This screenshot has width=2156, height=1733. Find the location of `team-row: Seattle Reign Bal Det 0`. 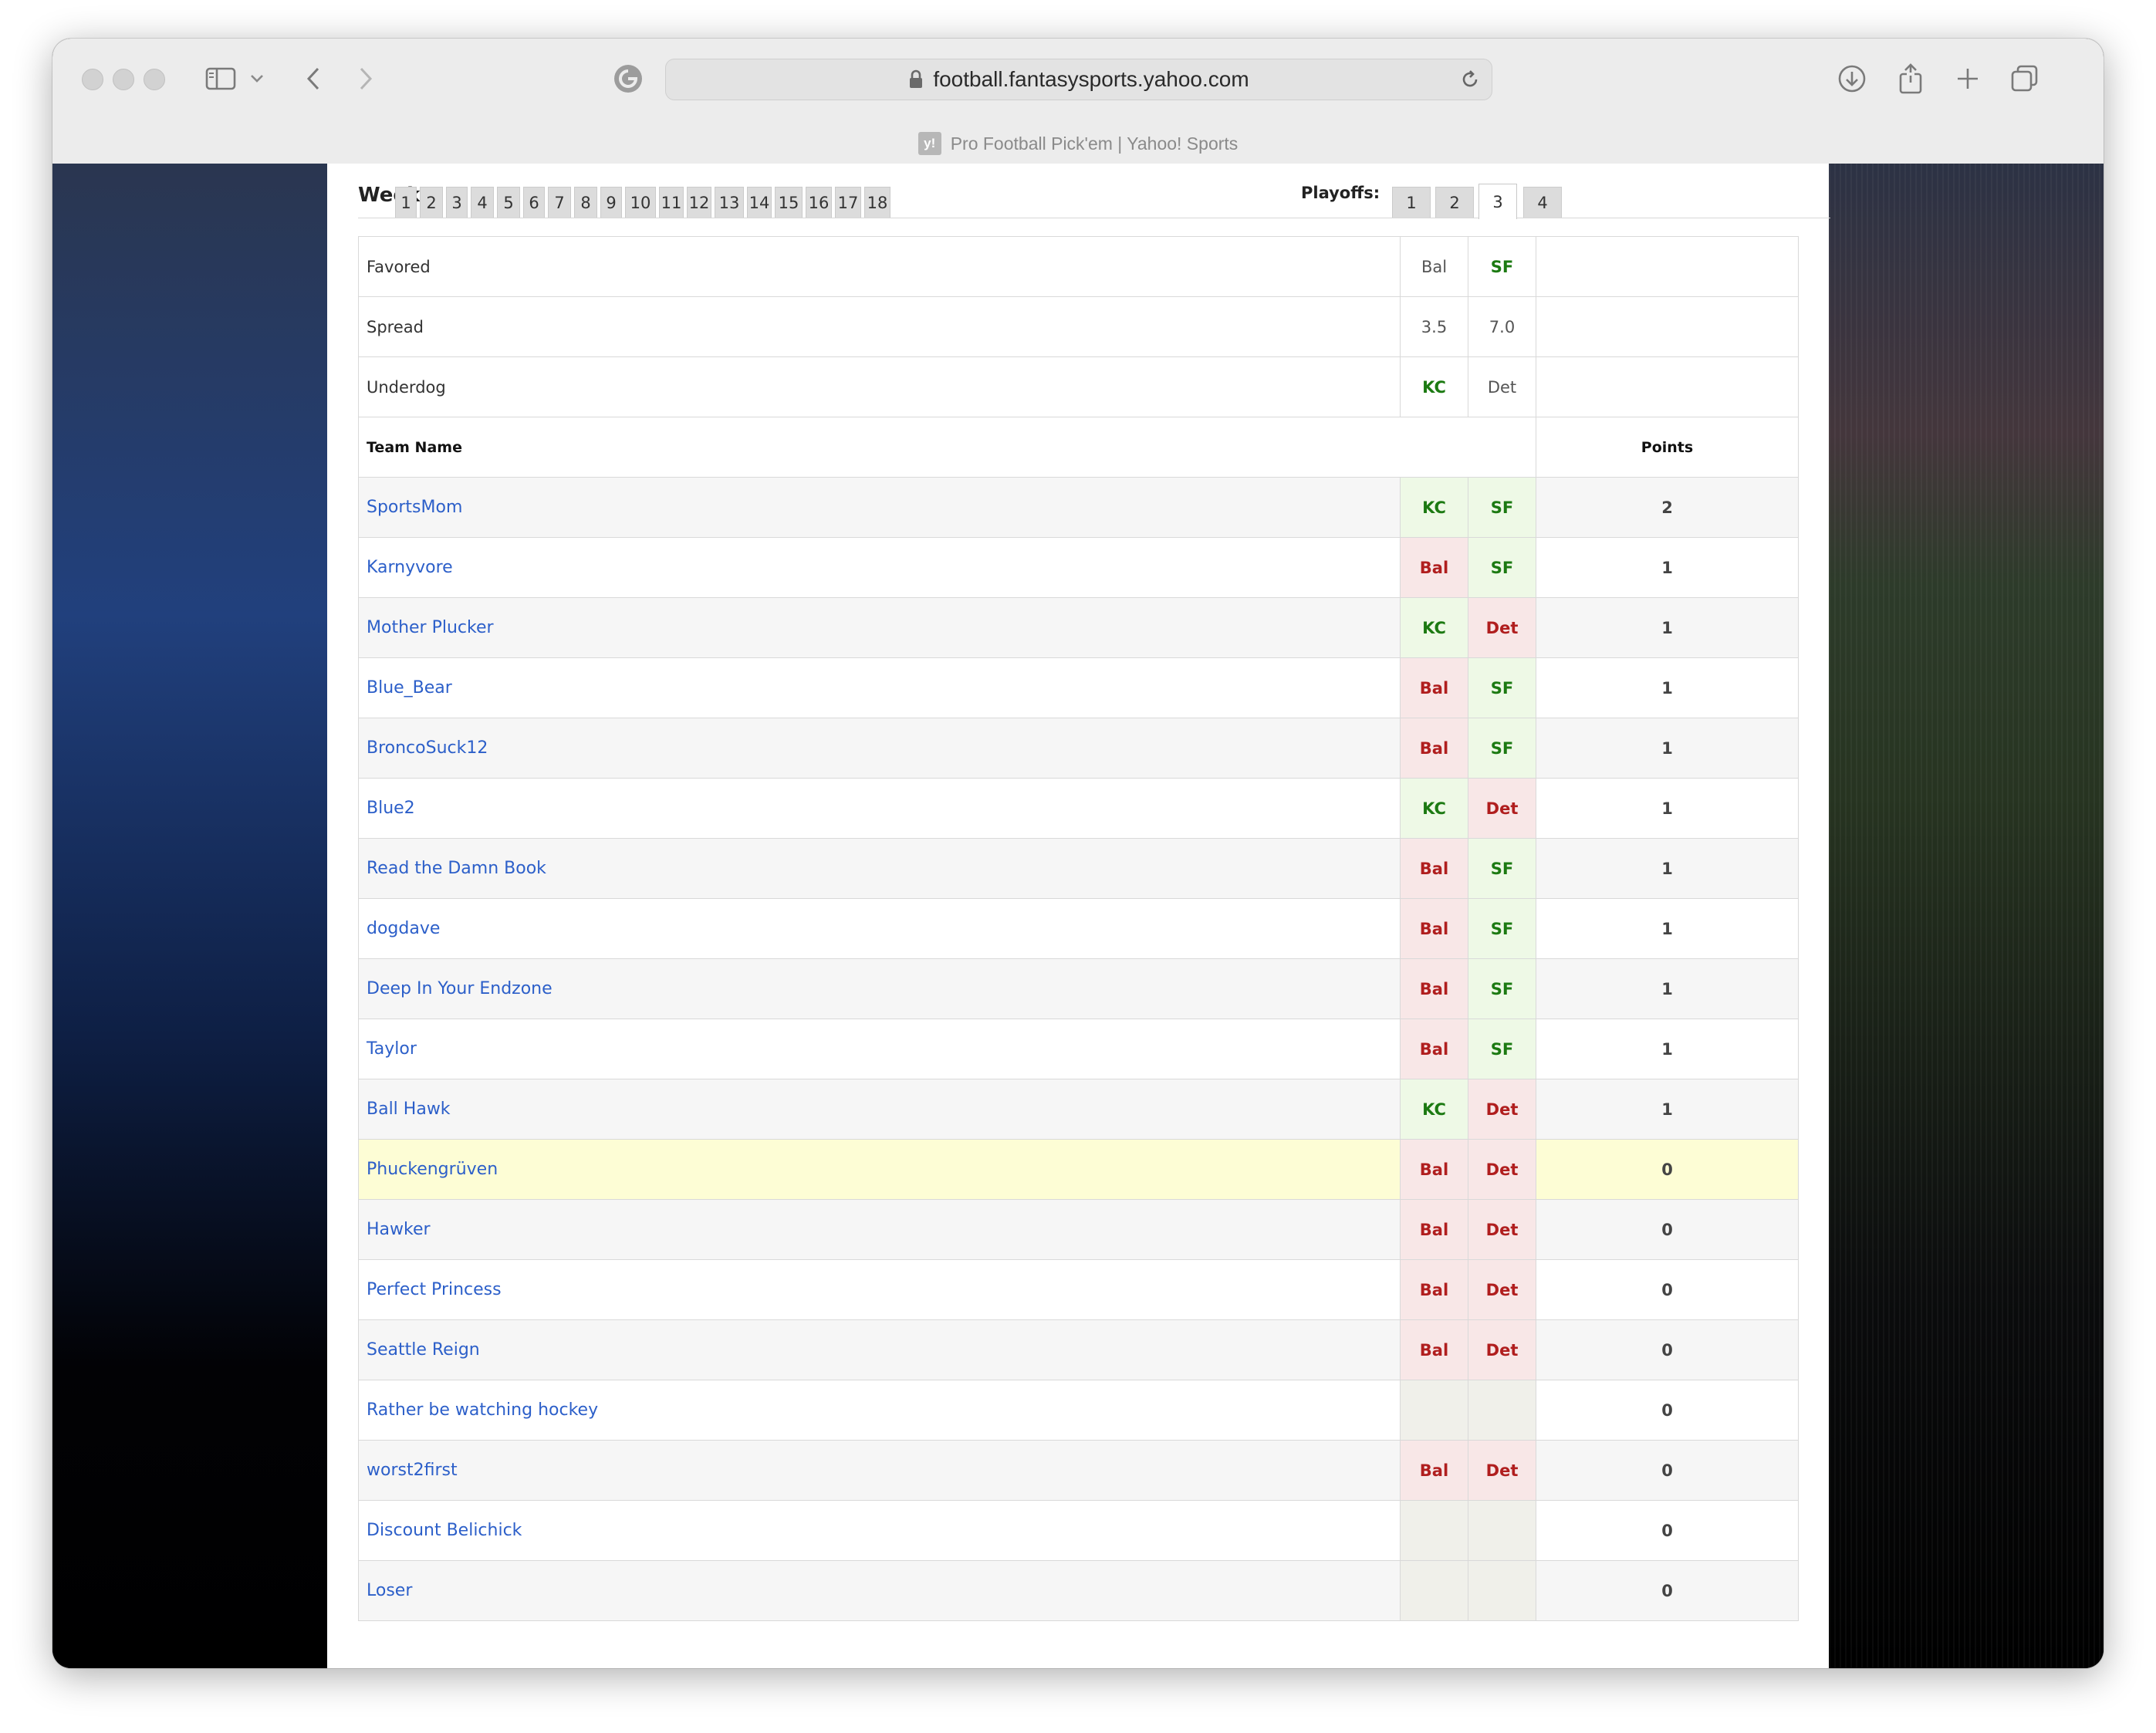

team-row: Seattle Reign Bal Det 0 is located at coordinates (1078, 1349).